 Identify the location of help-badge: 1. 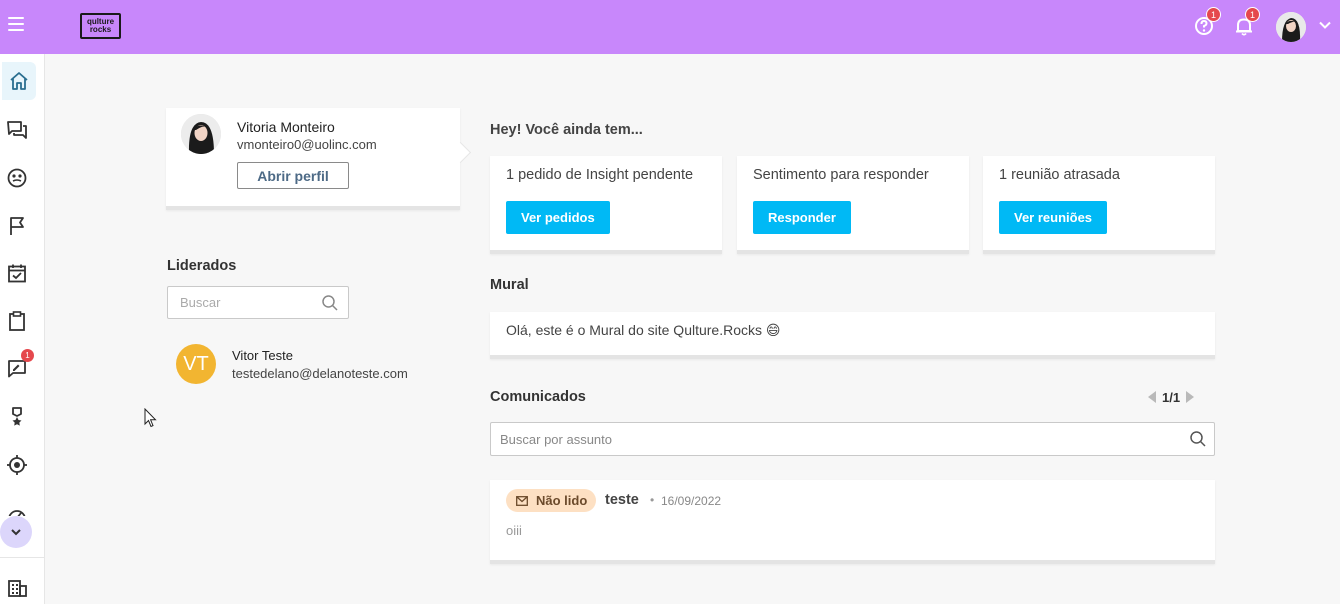
(1213, 14).